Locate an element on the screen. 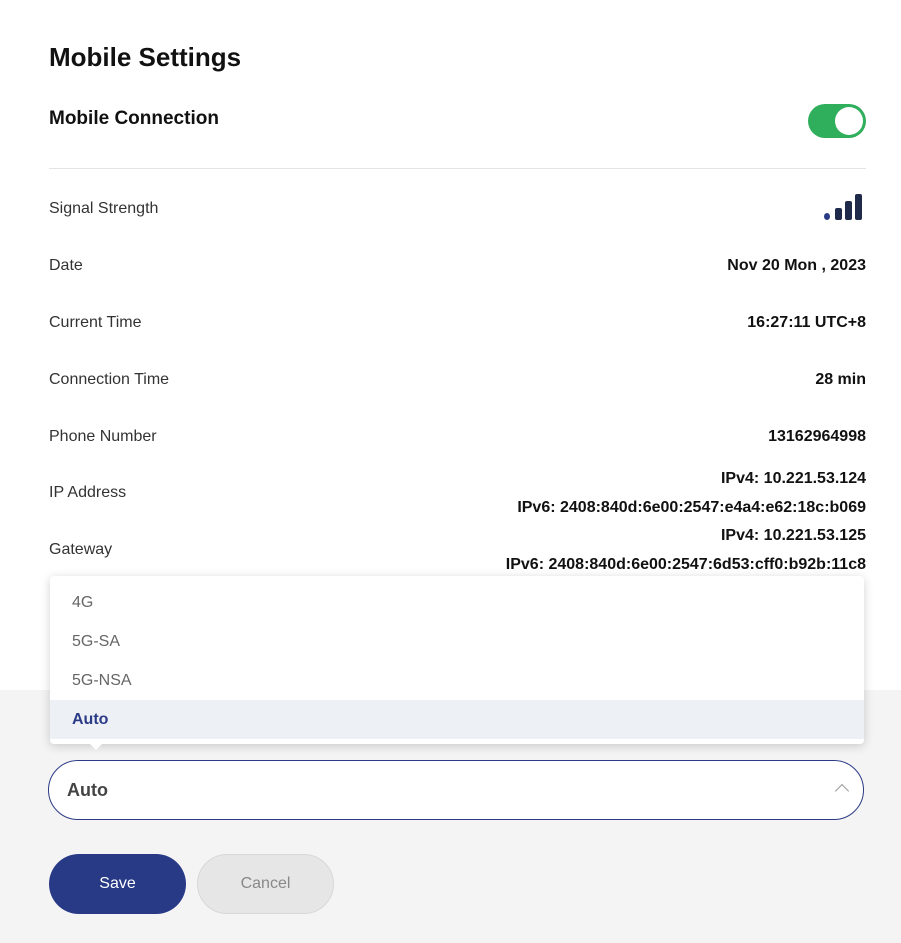  phone-number-row: Phone Number 13162964998 is located at coordinates (457, 437).